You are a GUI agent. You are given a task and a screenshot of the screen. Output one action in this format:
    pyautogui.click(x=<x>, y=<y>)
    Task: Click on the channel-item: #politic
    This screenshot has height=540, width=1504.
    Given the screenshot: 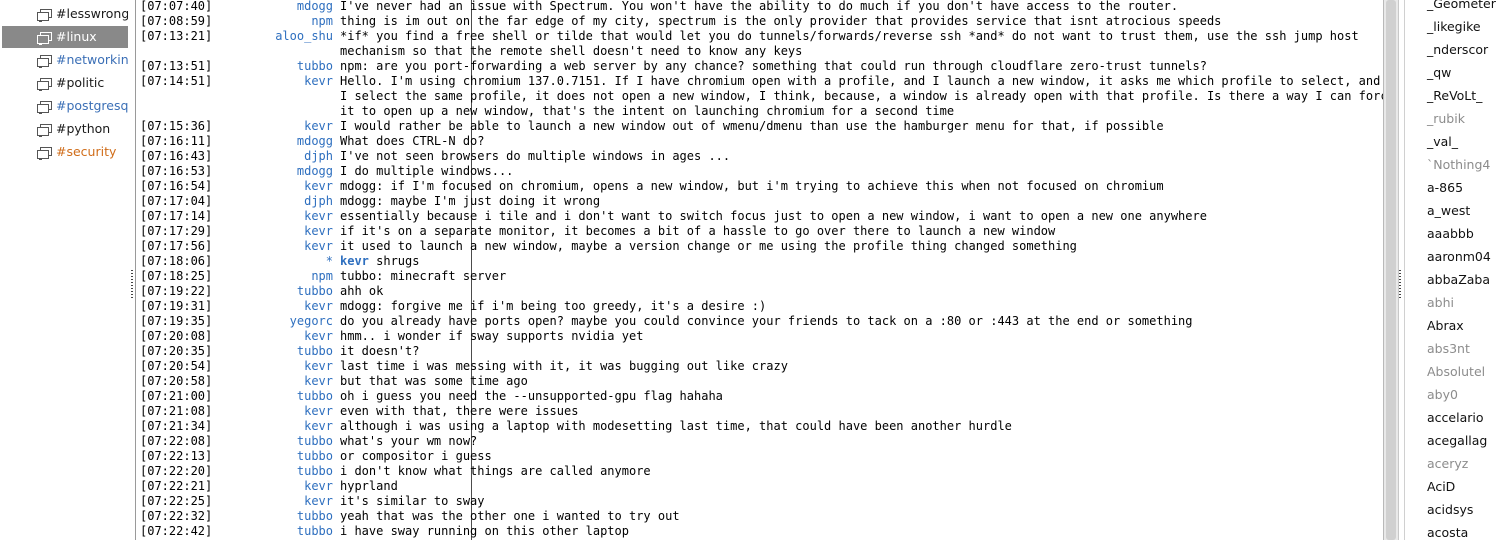 What is the action you would take?
    pyautogui.click(x=65, y=83)
    